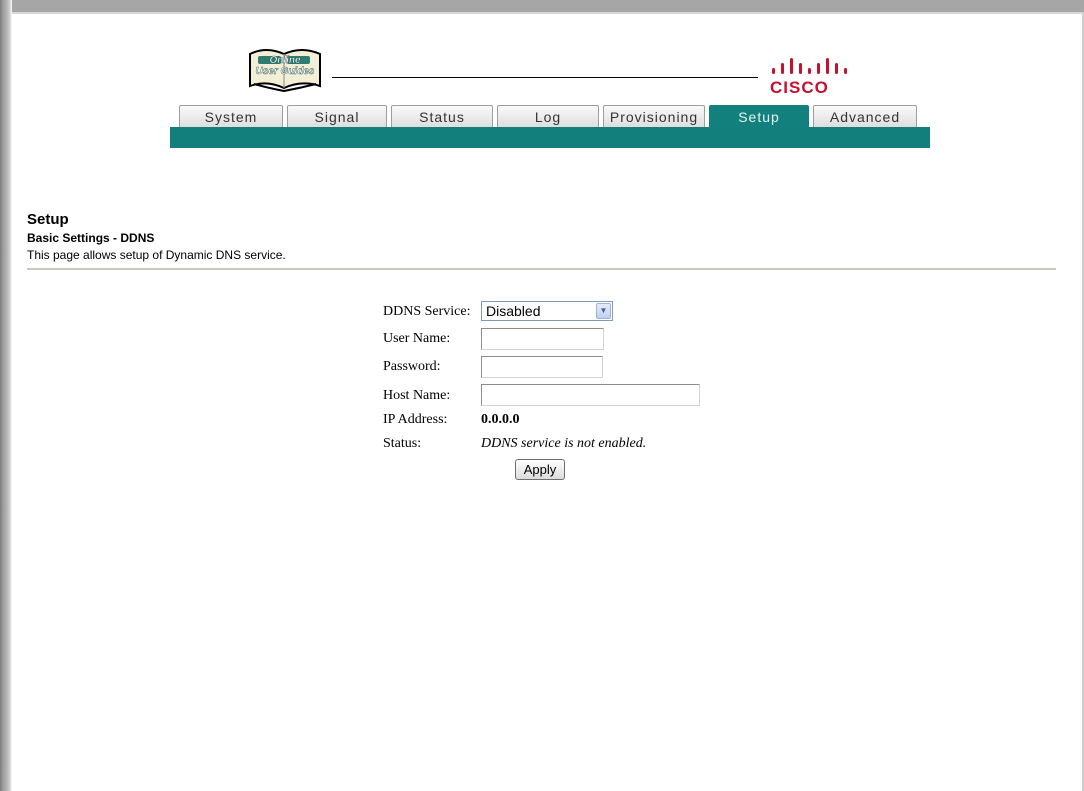  I want to click on status-label: Status:, so click(402, 443).